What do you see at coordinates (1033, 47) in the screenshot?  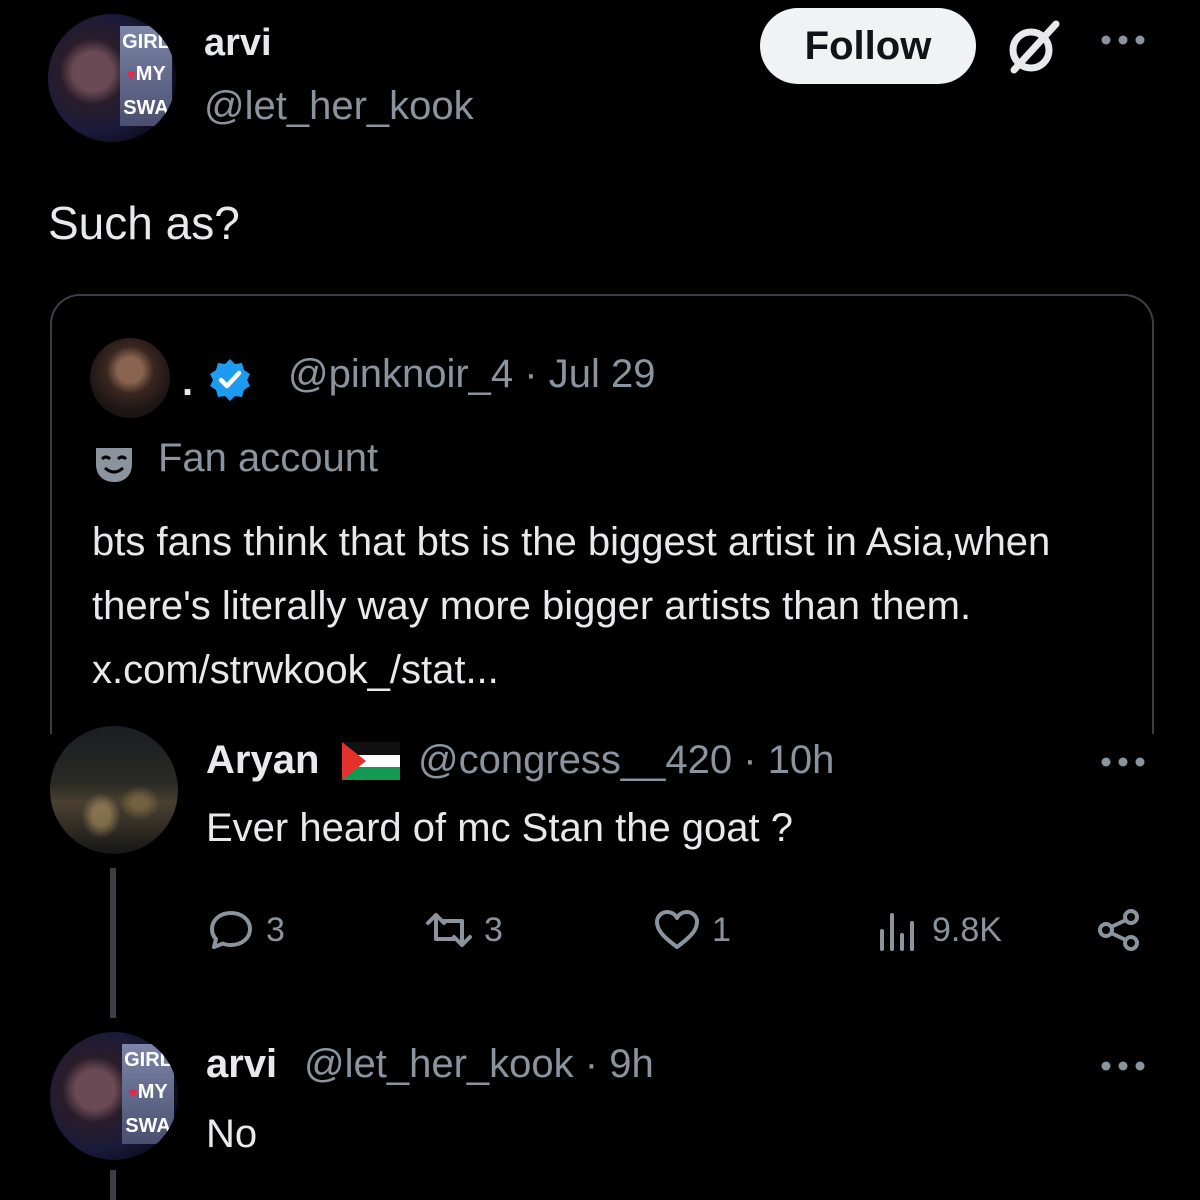 I see `grok-icon` at bounding box center [1033, 47].